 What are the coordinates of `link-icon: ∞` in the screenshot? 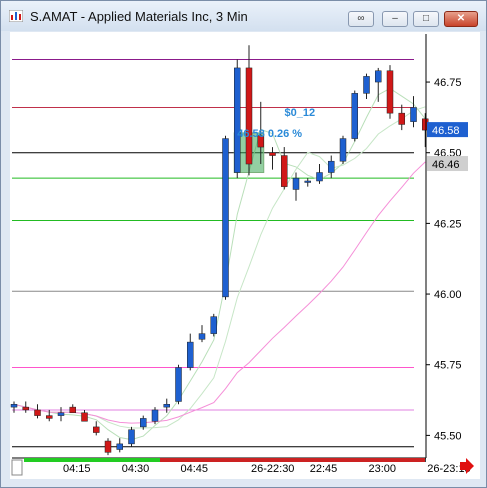 It's located at (361, 18).